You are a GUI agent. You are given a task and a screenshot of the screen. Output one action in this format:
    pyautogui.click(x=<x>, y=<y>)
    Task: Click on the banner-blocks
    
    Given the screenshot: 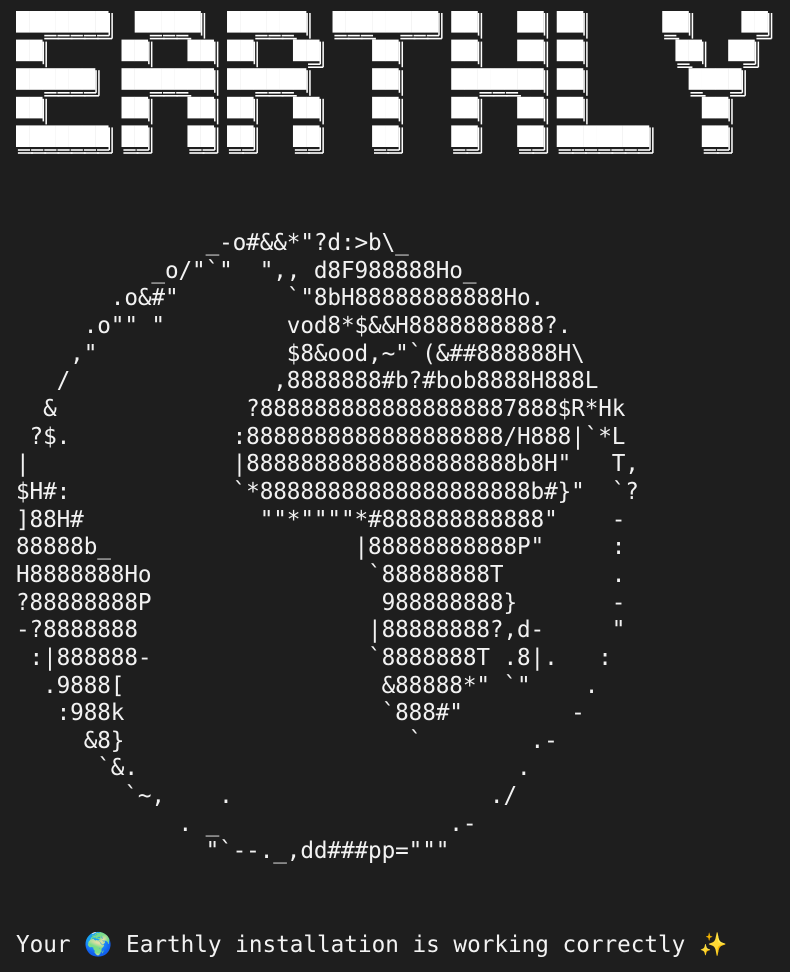 What is the action you would take?
    pyautogui.click(x=392, y=79)
    